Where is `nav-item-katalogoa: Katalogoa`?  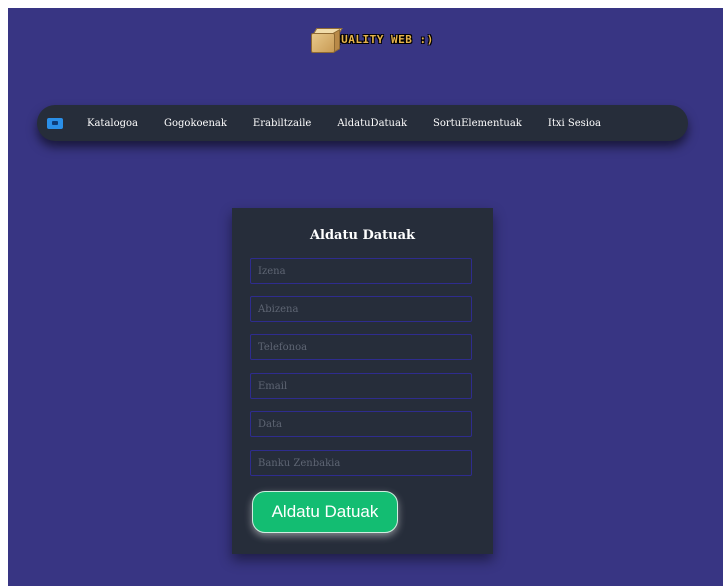
nav-item-katalogoa: Katalogoa is located at coordinates (112, 123).